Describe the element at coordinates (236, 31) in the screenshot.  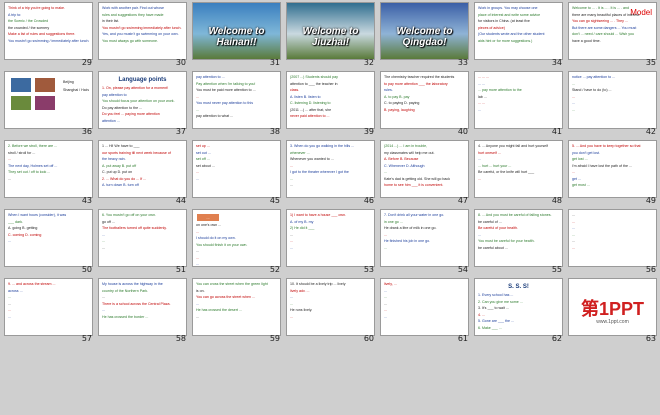
I see `slide-preview: Welcome to Hainan!!` at that location.